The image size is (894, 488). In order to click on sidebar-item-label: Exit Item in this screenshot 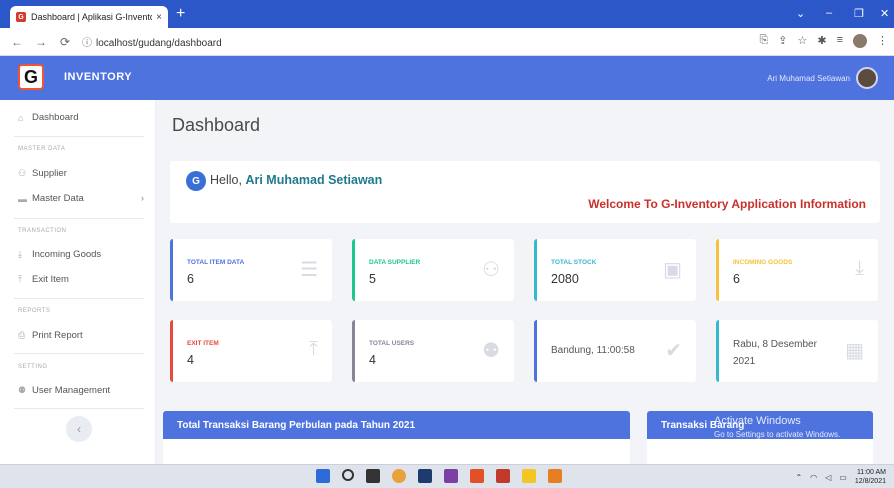, I will do `click(50, 279)`.